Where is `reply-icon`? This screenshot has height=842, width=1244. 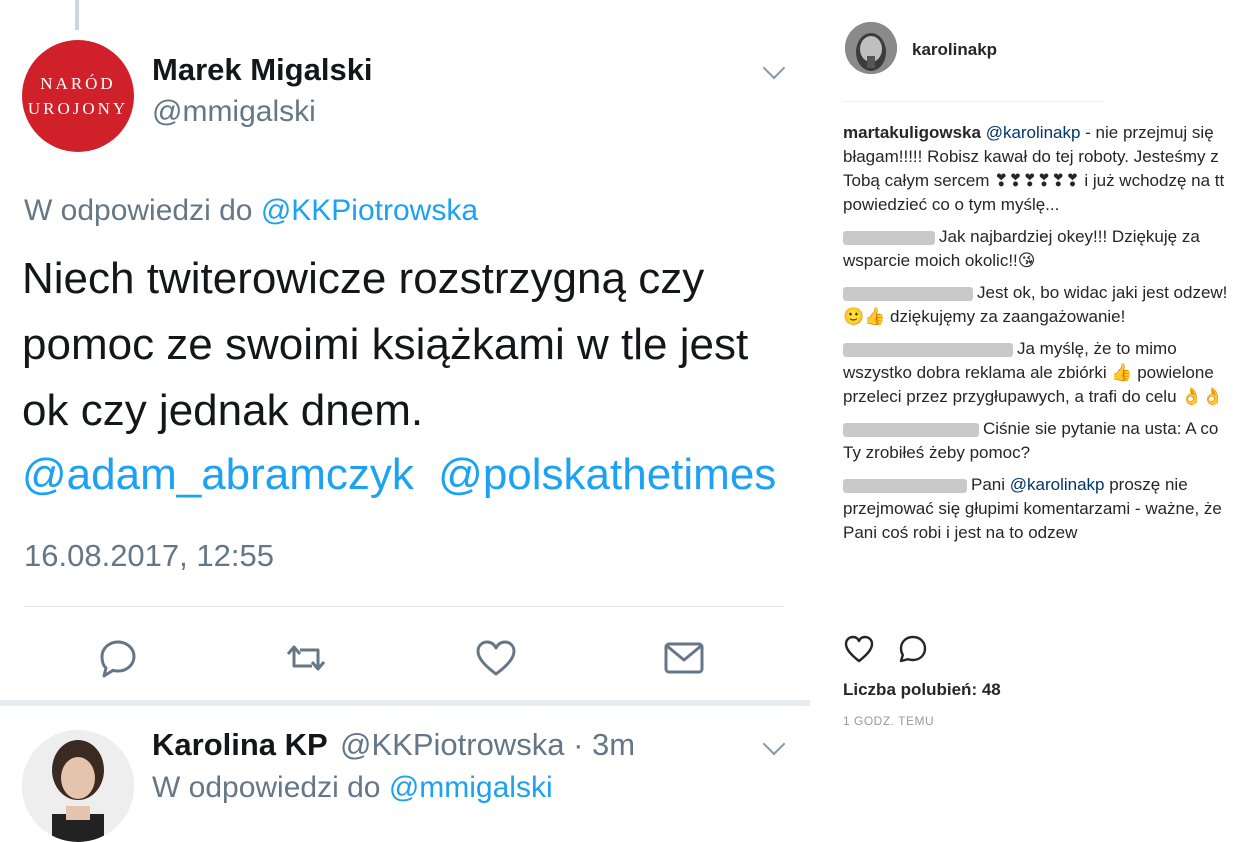
reply-icon is located at coordinates (118, 658).